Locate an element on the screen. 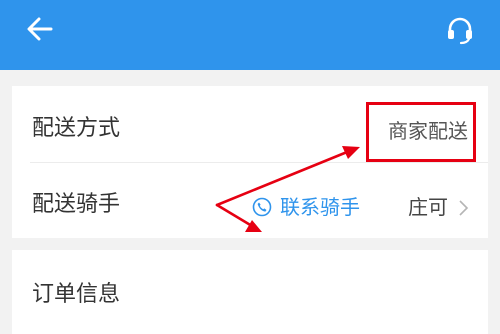  back-arrow-icon is located at coordinates (40, 29).